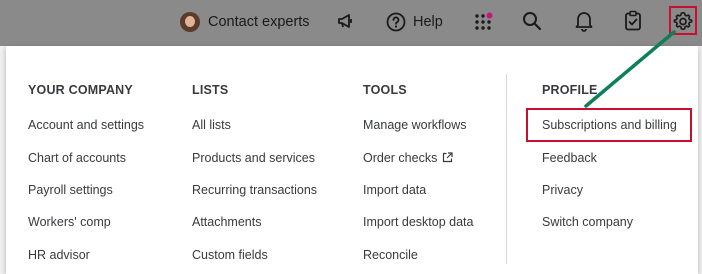 The image size is (702, 274). I want to click on menu-item-chart-of-accounts: Chart of accounts, so click(77, 158).